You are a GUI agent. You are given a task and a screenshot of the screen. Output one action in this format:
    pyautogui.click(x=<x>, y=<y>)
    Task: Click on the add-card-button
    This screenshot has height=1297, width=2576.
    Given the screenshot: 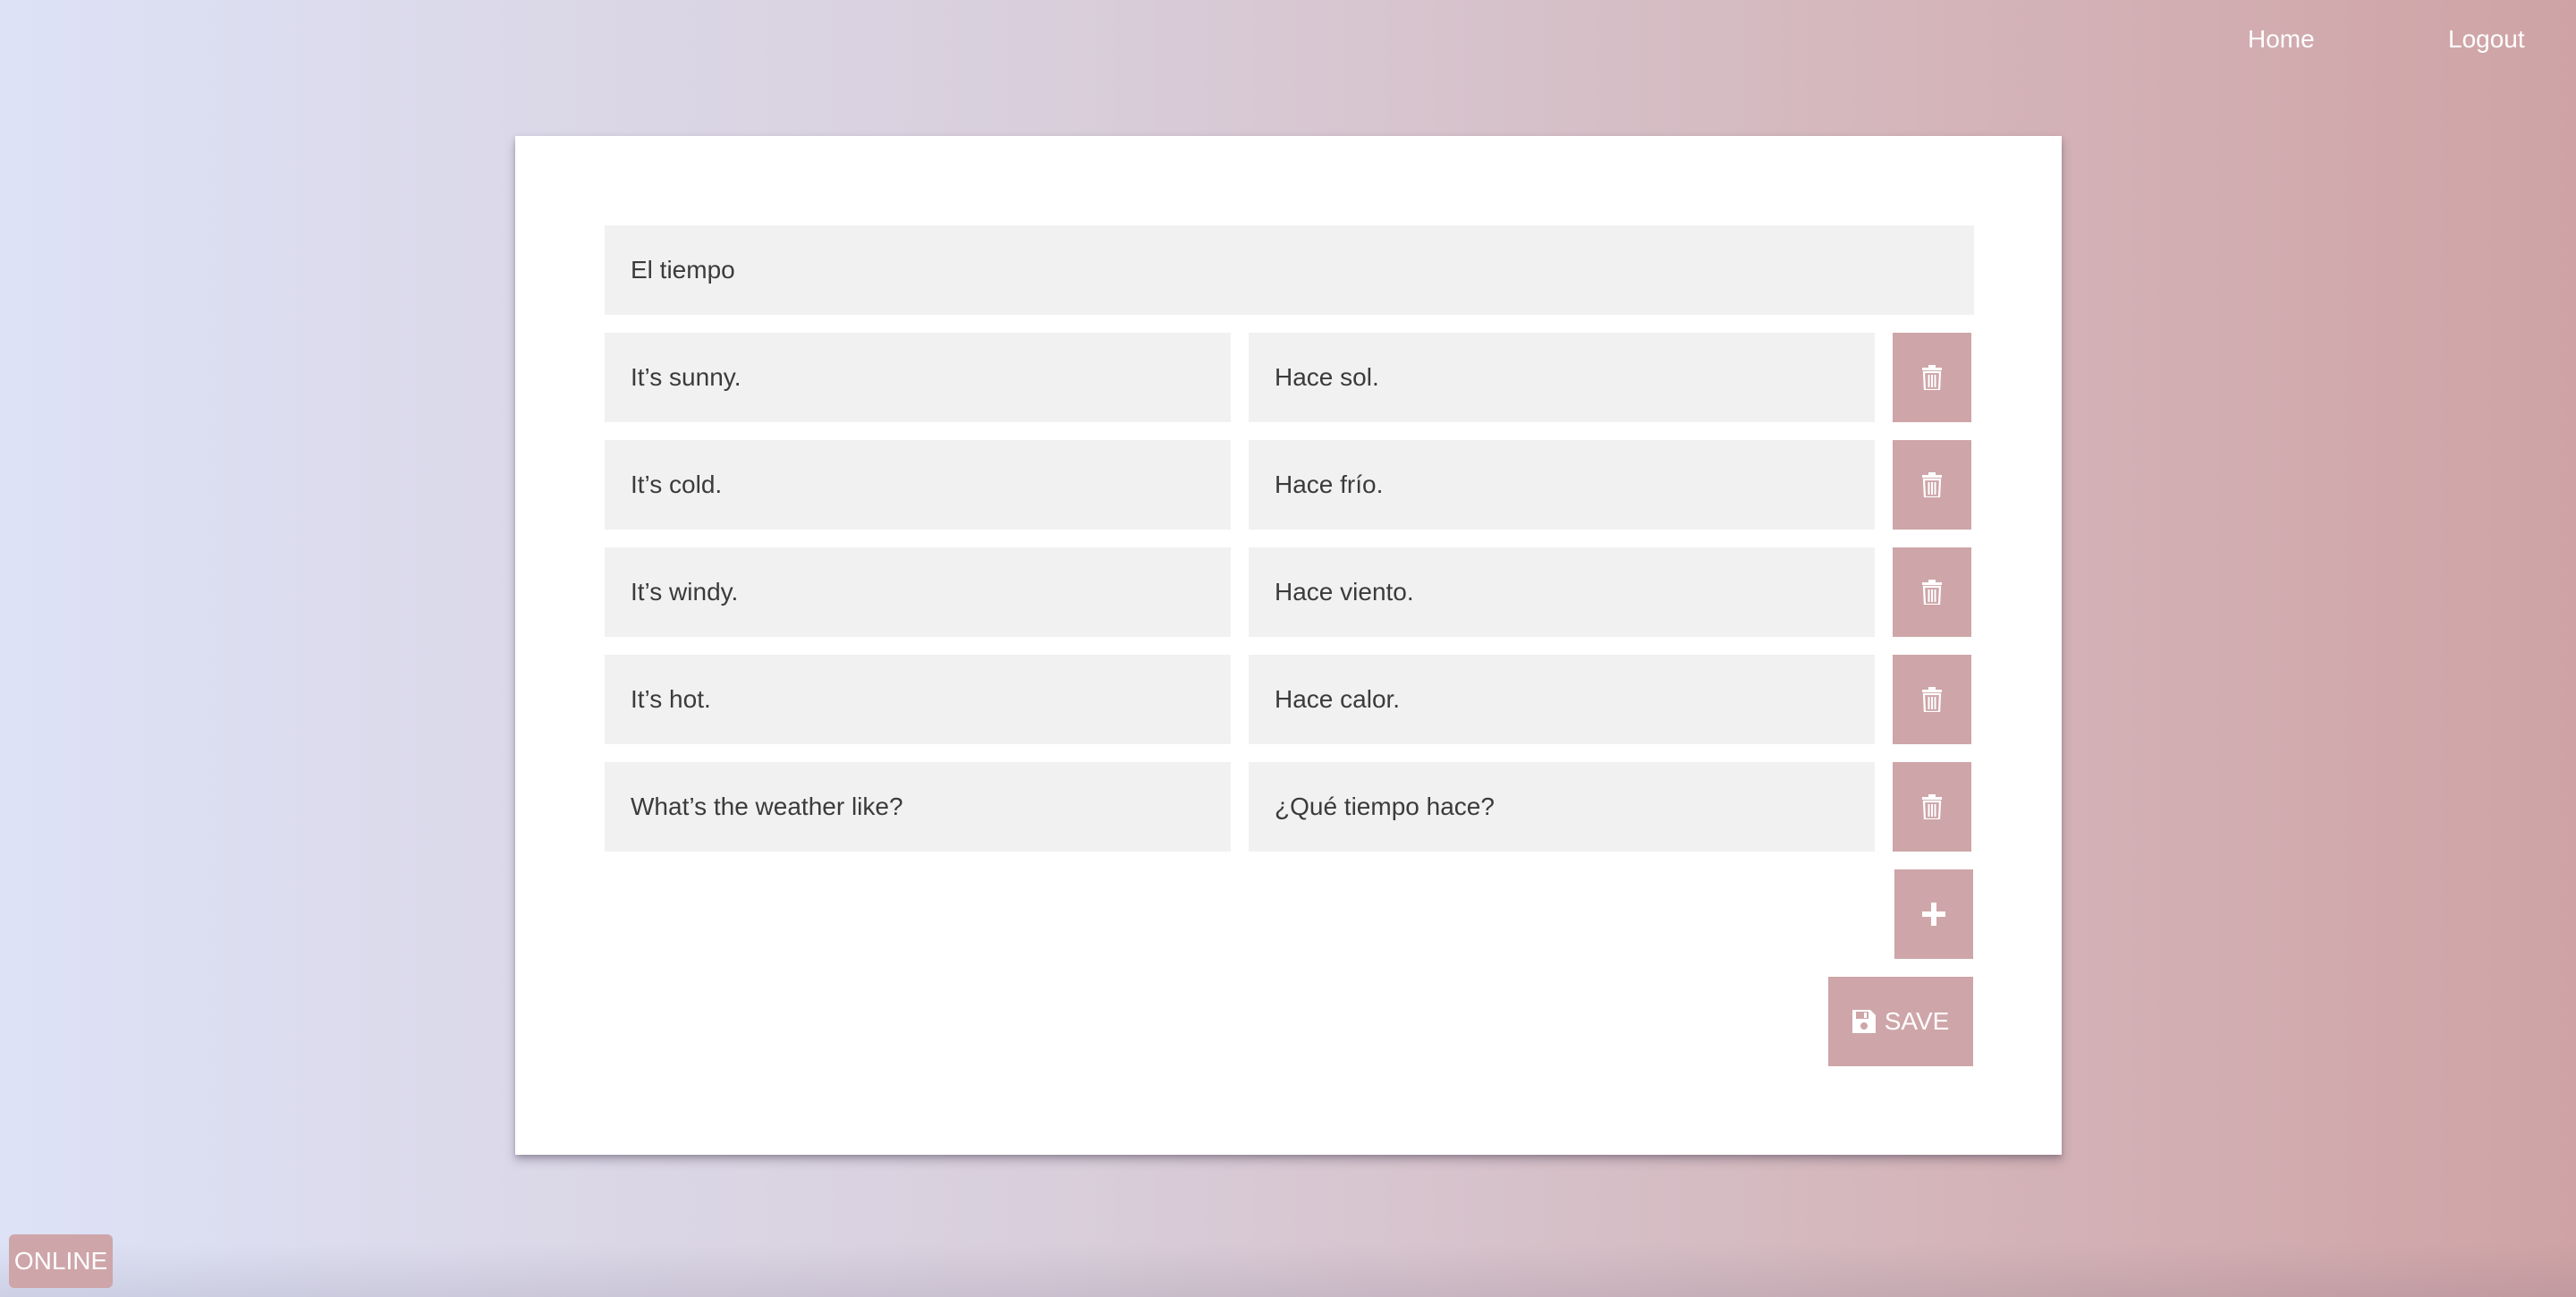 What is the action you would take?
    pyautogui.click(x=1933, y=914)
    